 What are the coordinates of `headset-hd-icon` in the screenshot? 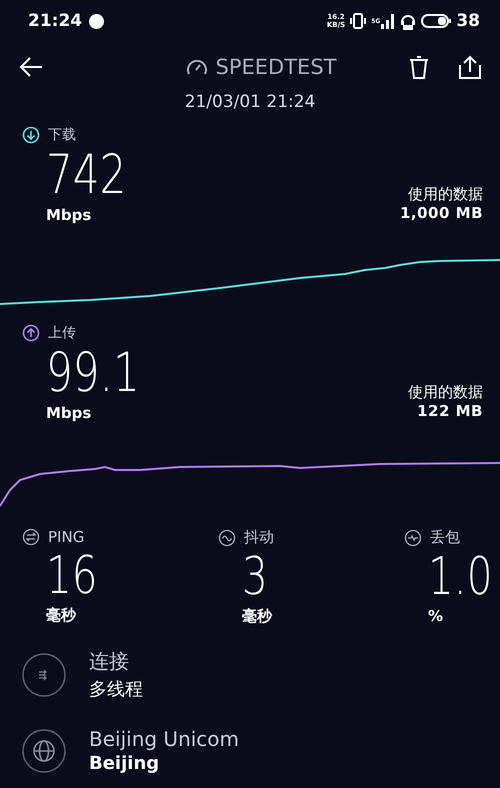 It's located at (408, 21).